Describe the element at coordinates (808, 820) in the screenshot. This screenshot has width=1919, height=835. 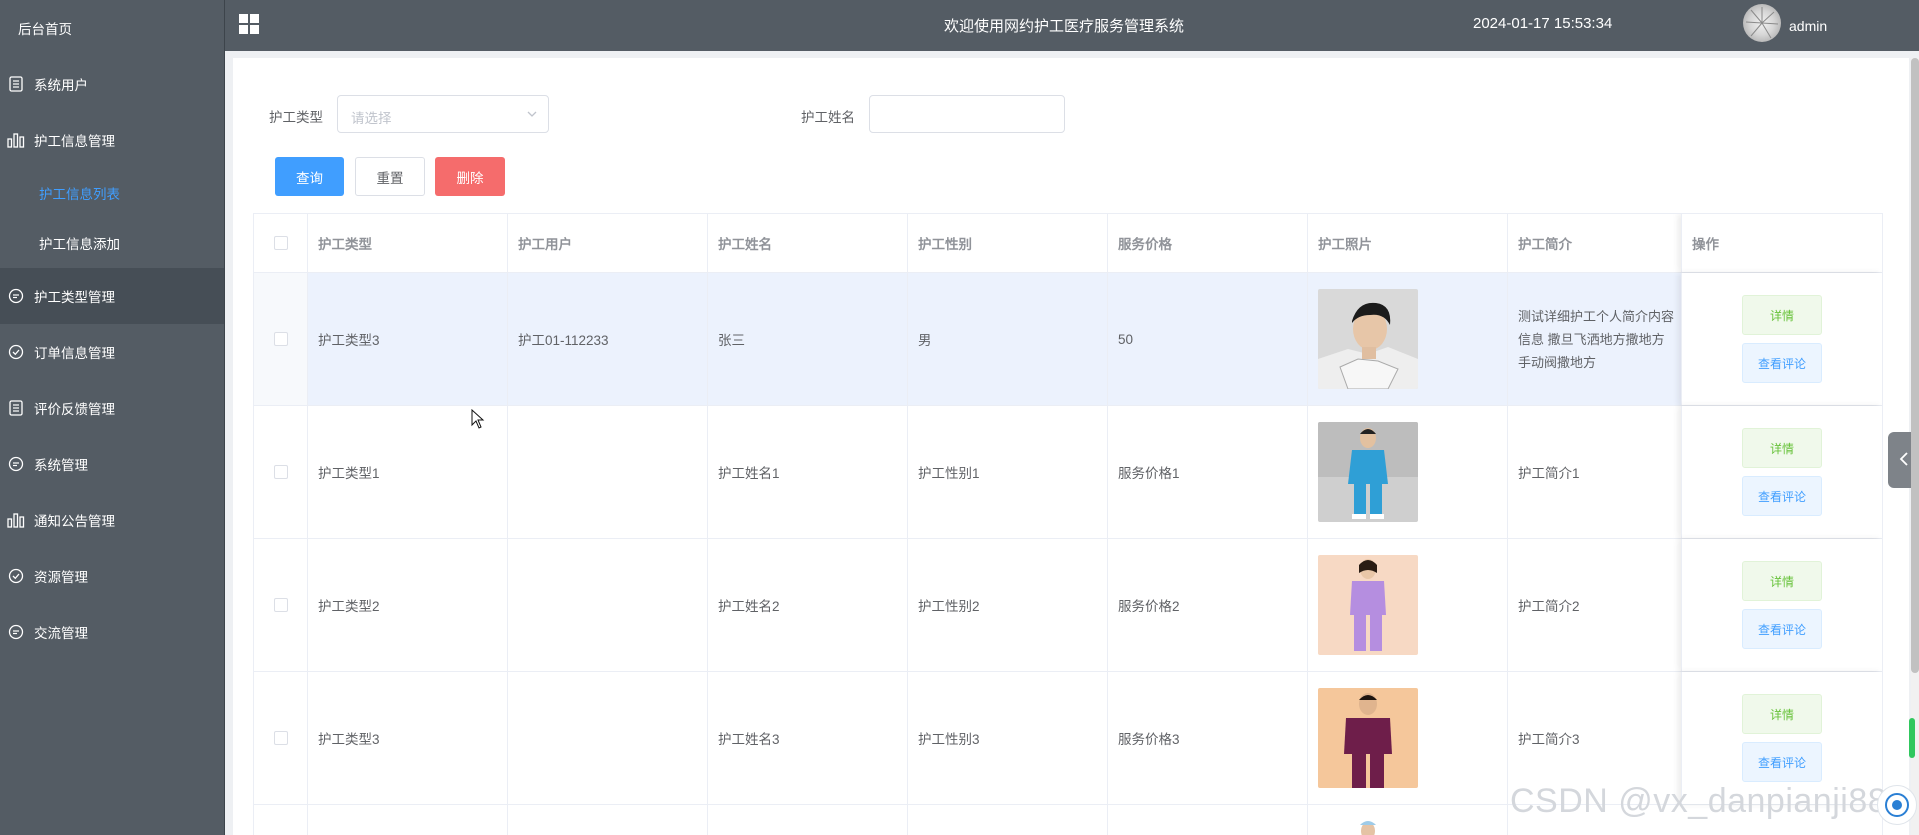
I see `cell-name` at that location.